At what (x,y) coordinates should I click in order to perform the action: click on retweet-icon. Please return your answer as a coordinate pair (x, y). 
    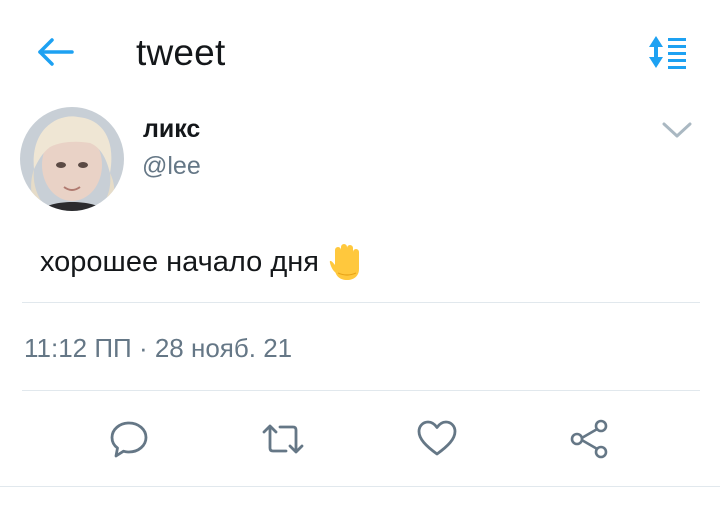
    Looking at the image, I should click on (283, 439).